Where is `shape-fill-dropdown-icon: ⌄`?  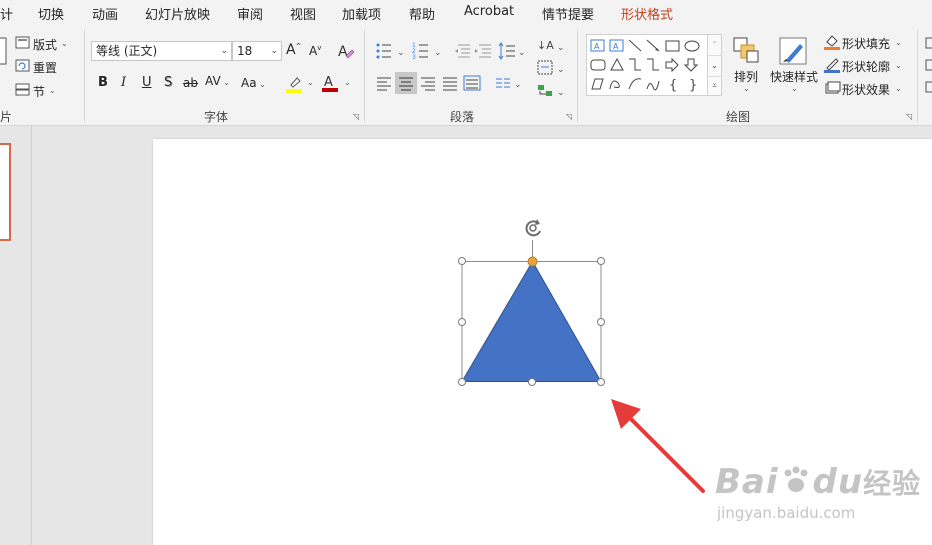 shape-fill-dropdown-icon: ⌄ is located at coordinates (898, 42).